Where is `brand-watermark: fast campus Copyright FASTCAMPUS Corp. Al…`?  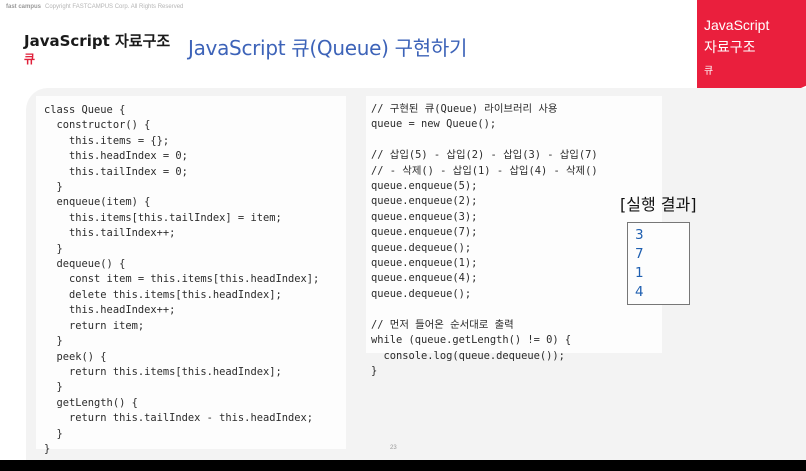
brand-watermark: fast campus Copyright FASTCAMPUS Corp. Al… is located at coordinates (94, 7).